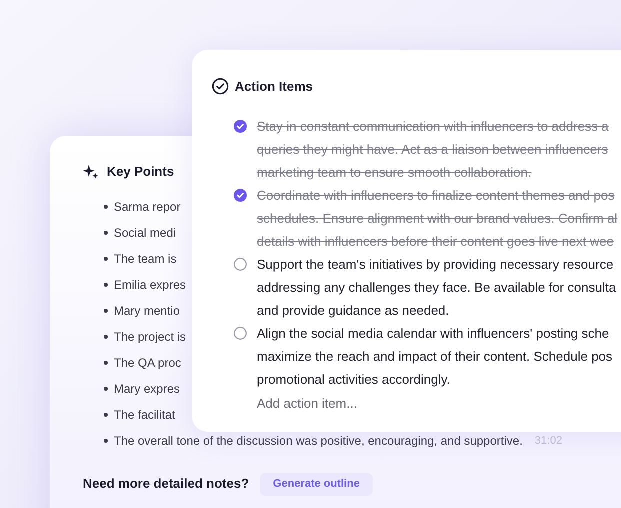  What do you see at coordinates (433, 127) in the screenshot?
I see `action-item-text: Stay in constant communication with influencers to address a` at bounding box center [433, 127].